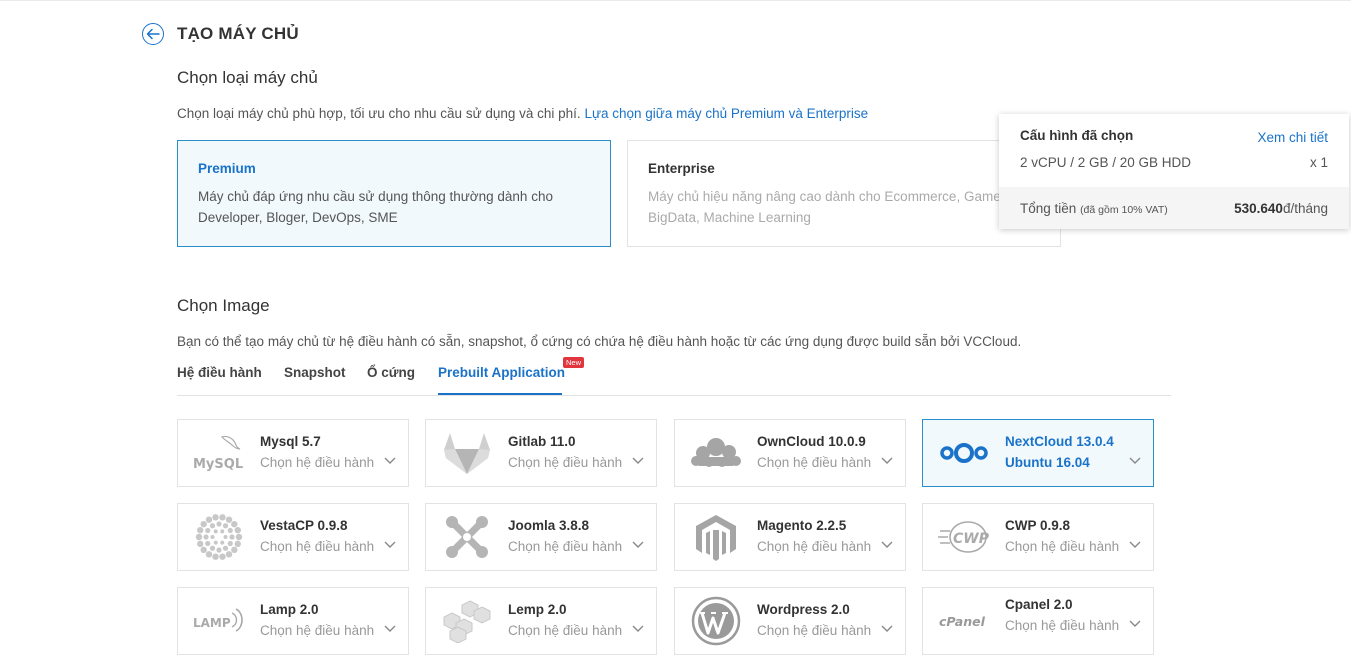 This screenshot has height=661, width=1351. What do you see at coordinates (1124, 210) in the screenshot?
I see `vat-note: (đã gồm 10% VAT)` at bounding box center [1124, 210].